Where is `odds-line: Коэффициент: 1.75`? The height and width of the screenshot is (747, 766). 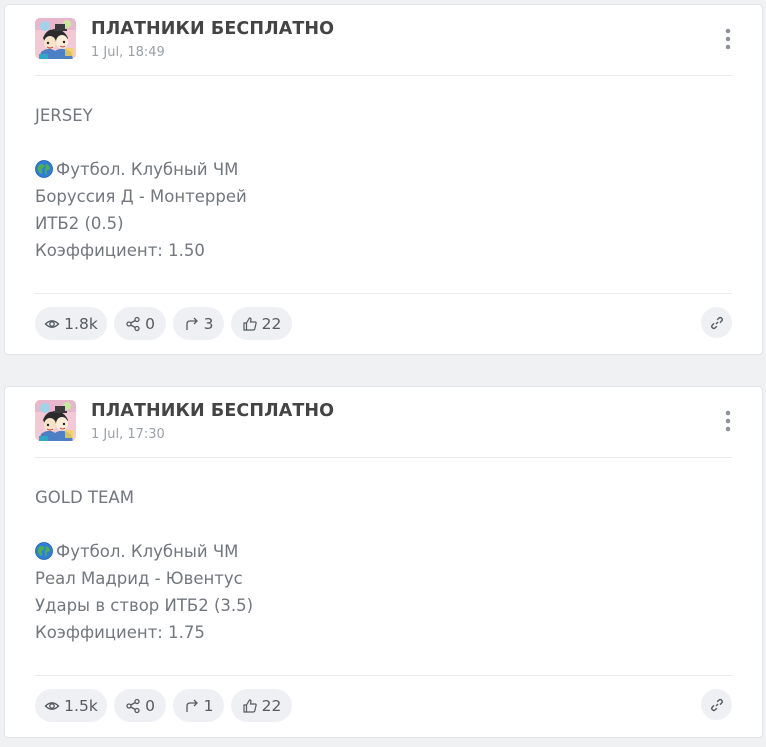
odds-line: Коэффициент: 1.75 is located at coordinates (120, 632).